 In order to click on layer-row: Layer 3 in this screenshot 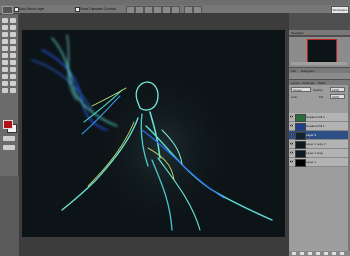, I will do `click(319, 135)`.